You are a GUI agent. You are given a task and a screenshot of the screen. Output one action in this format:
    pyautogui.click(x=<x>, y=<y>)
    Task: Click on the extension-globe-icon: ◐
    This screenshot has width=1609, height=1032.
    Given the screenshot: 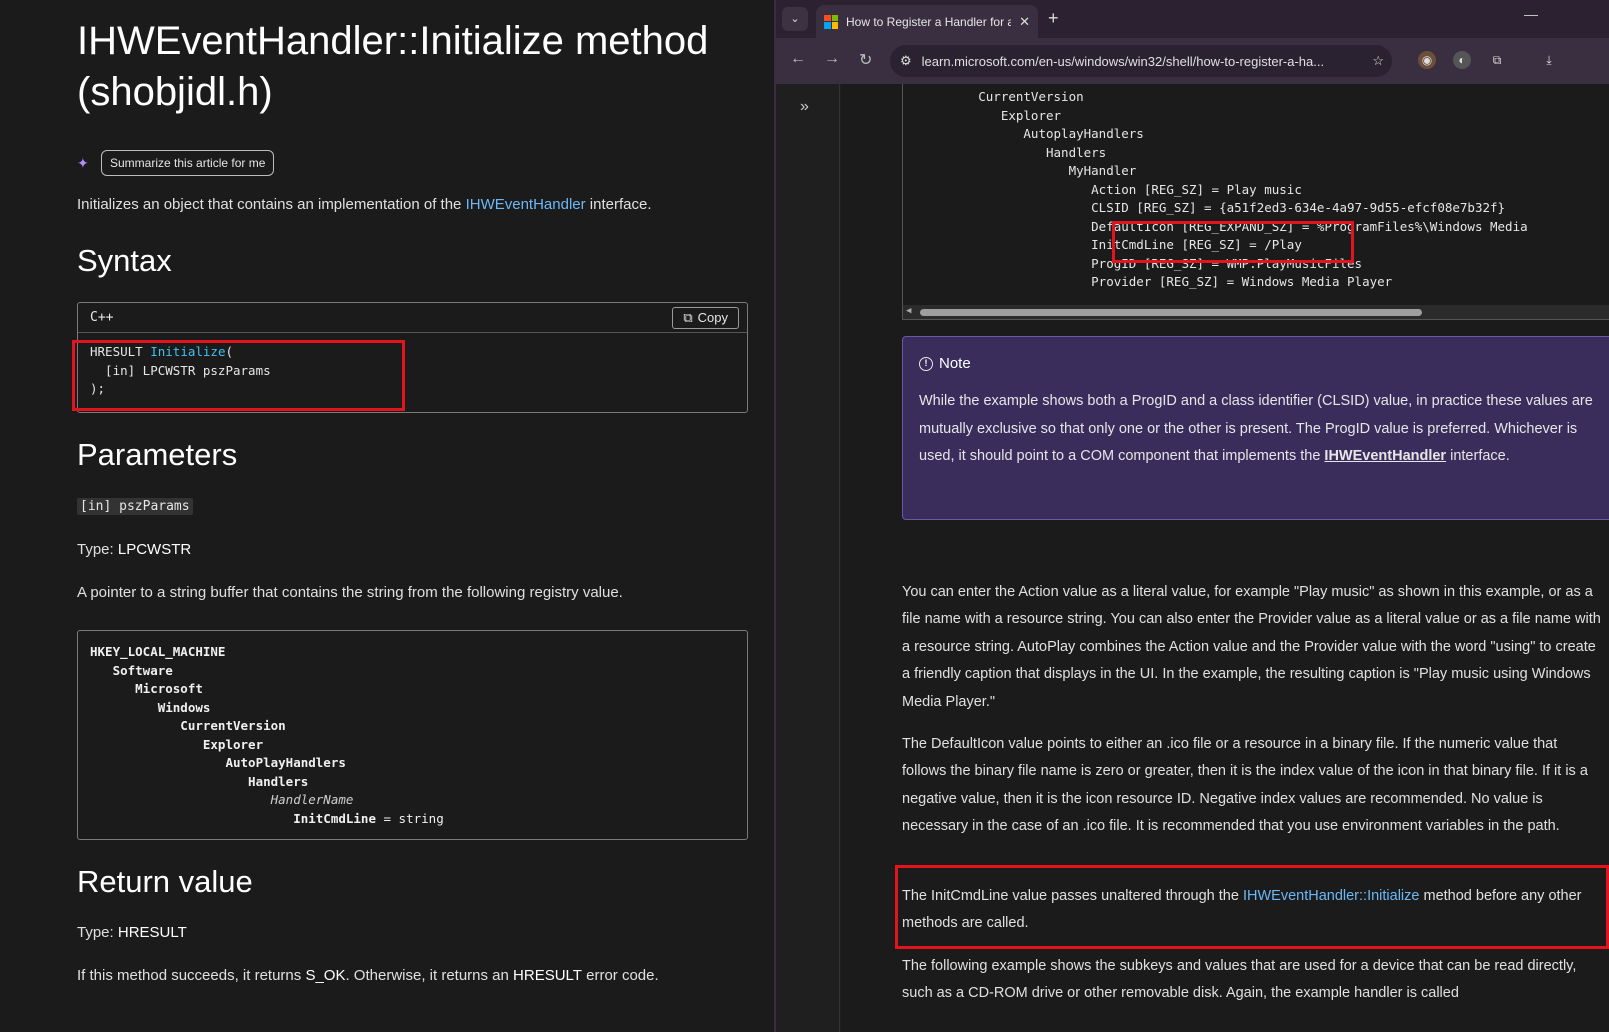 What is the action you would take?
    pyautogui.click(x=1462, y=60)
    